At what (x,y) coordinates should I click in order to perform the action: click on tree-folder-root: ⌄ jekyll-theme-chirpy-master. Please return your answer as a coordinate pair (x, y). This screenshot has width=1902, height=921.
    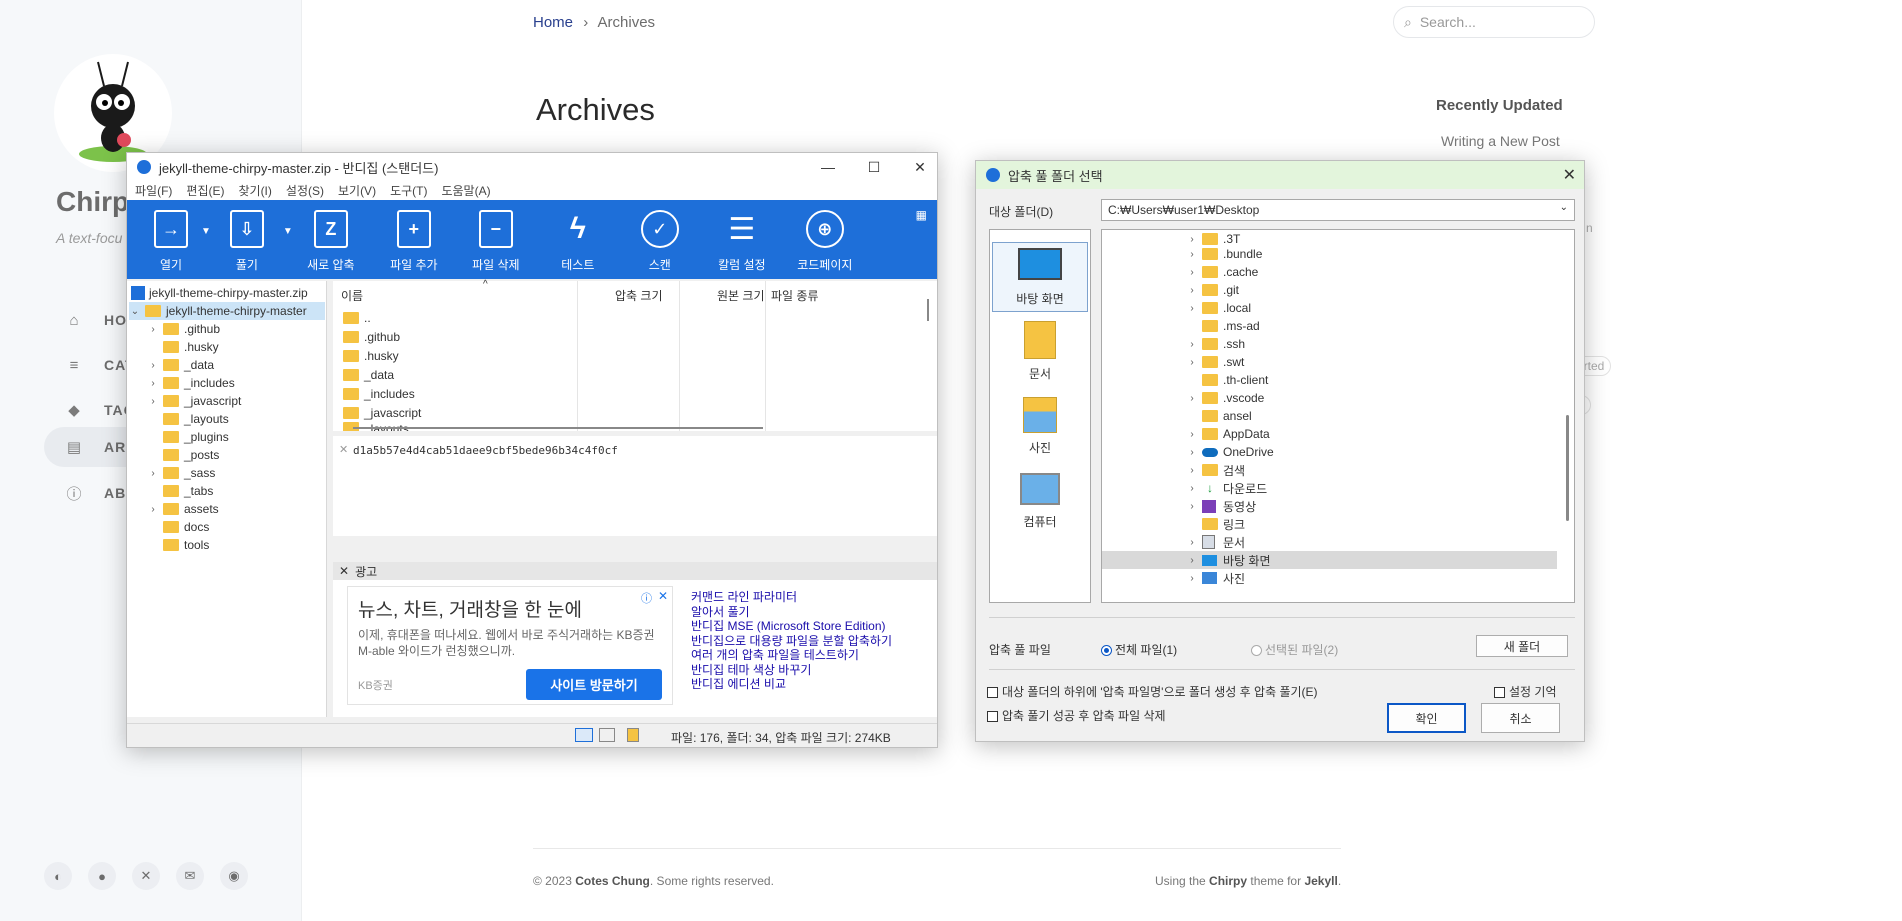
    Looking at the image, I should click on (227, 311).